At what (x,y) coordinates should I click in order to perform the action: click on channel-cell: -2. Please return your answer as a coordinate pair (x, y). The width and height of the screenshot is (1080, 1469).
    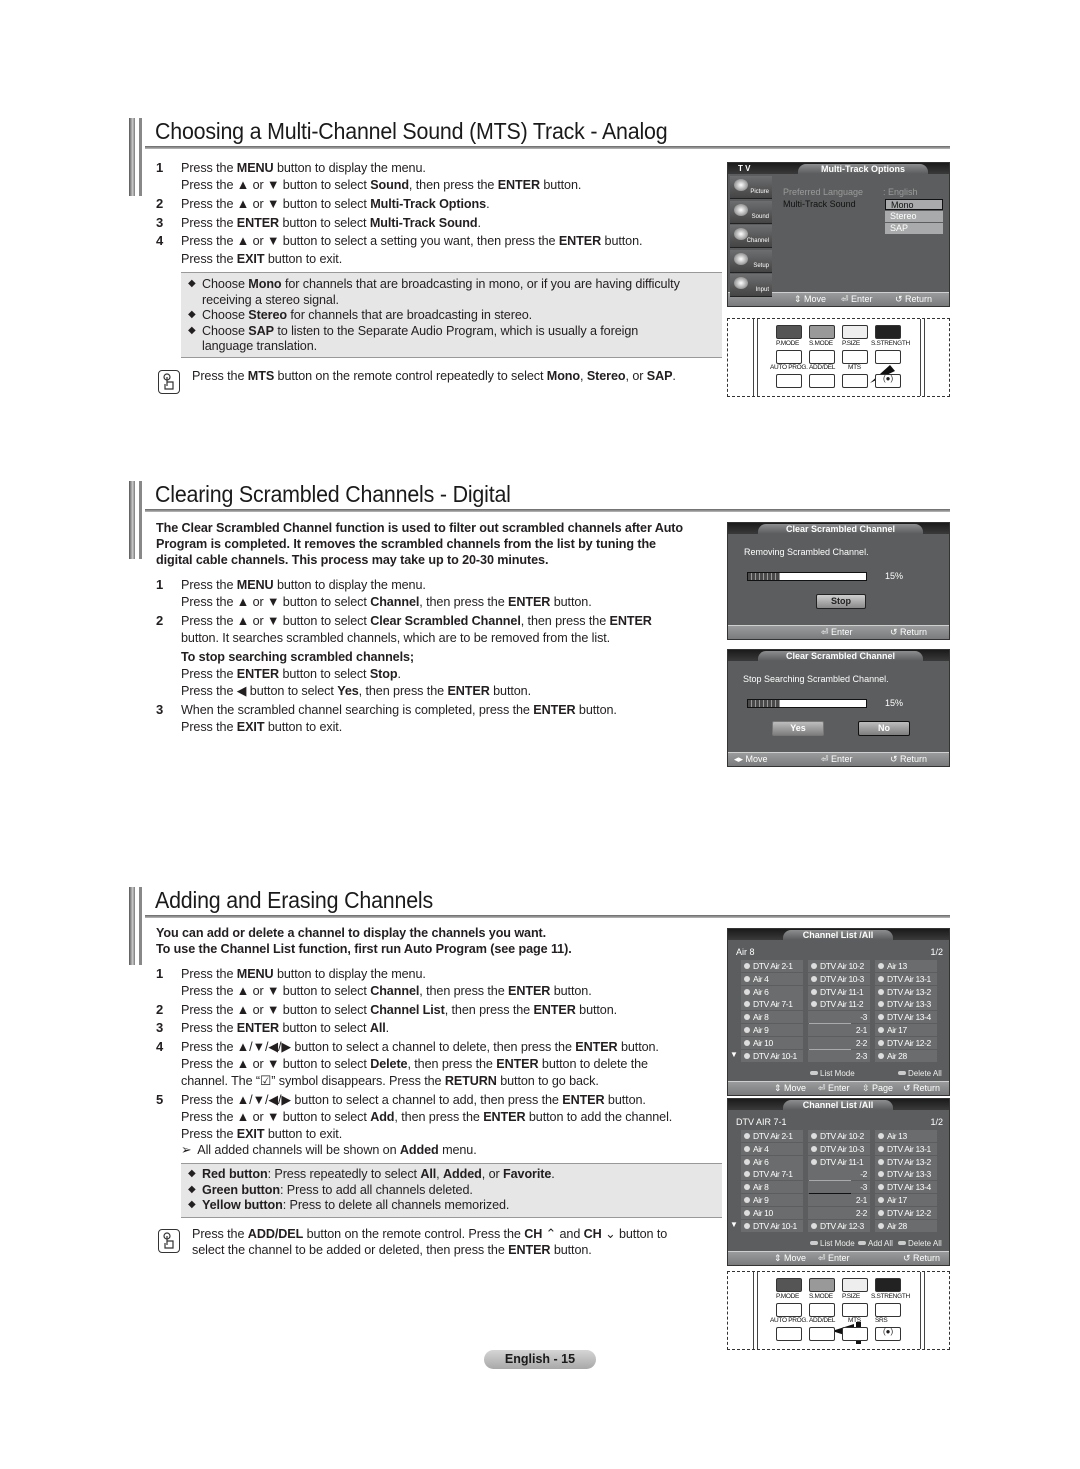
    Looking at the image, I should click on (839, 1174).